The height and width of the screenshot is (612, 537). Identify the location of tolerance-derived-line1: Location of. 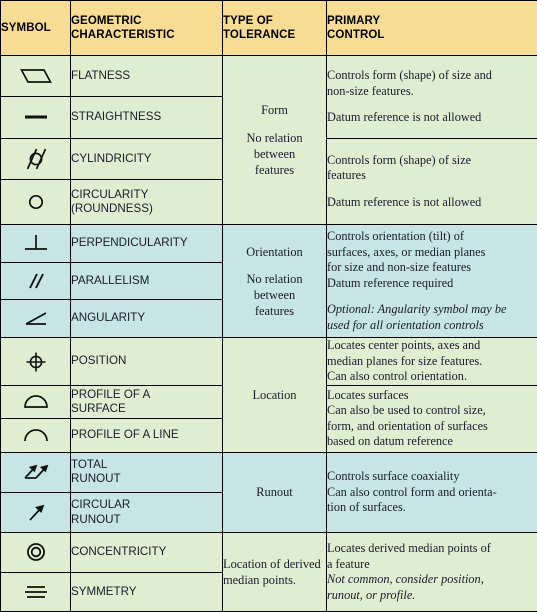
(252, 564).